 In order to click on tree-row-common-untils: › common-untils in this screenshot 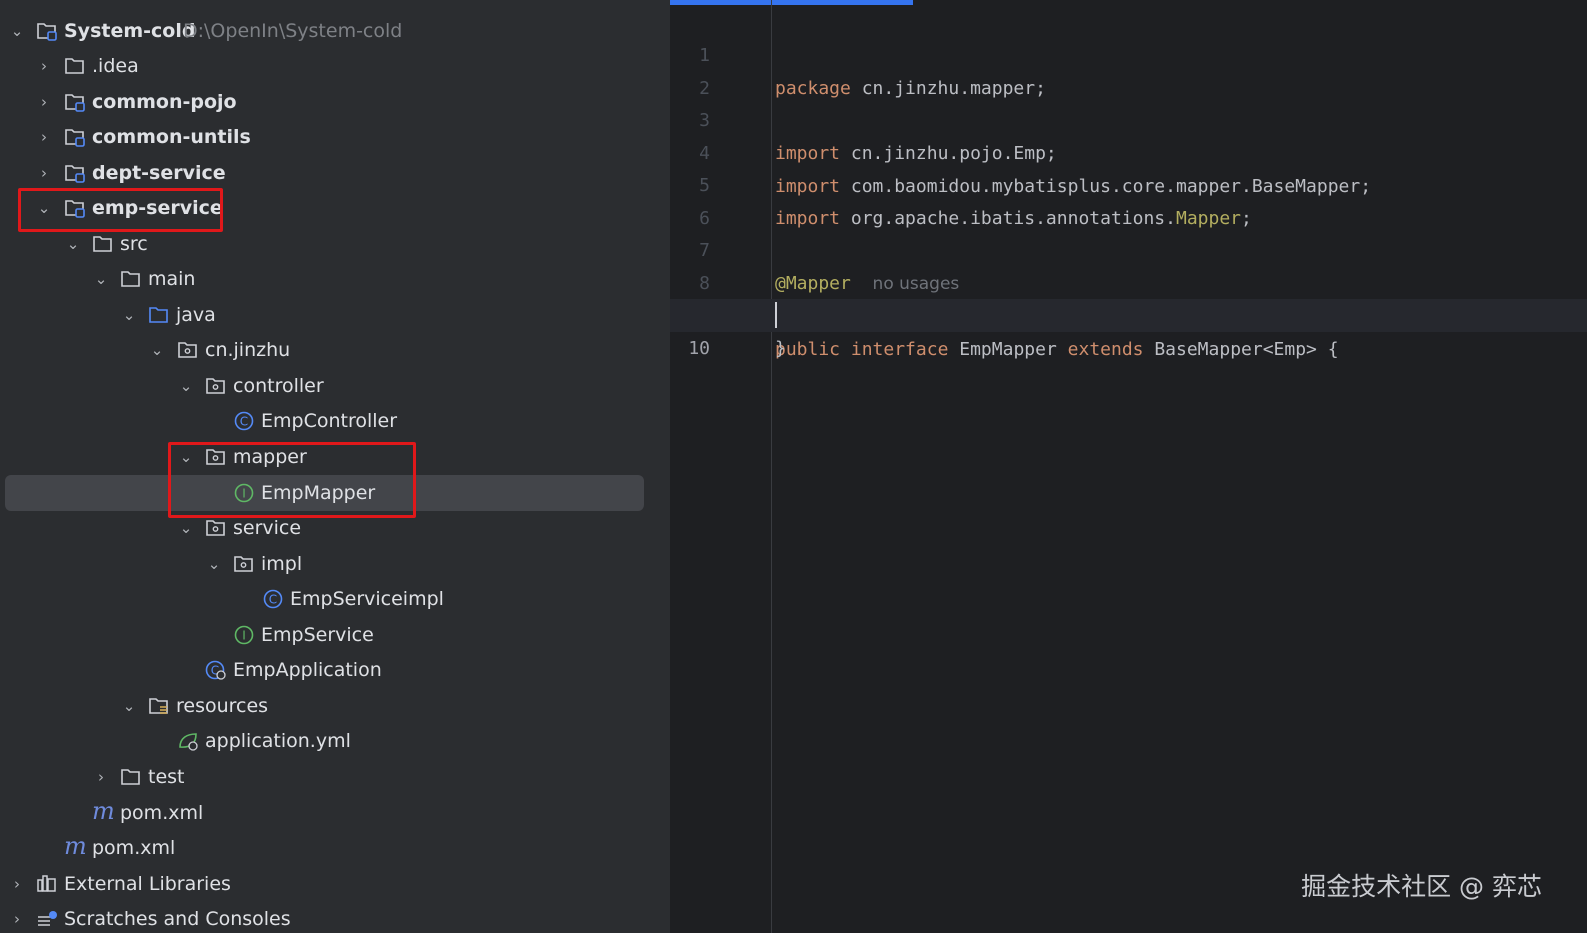, I will do `click(335, 137)`.